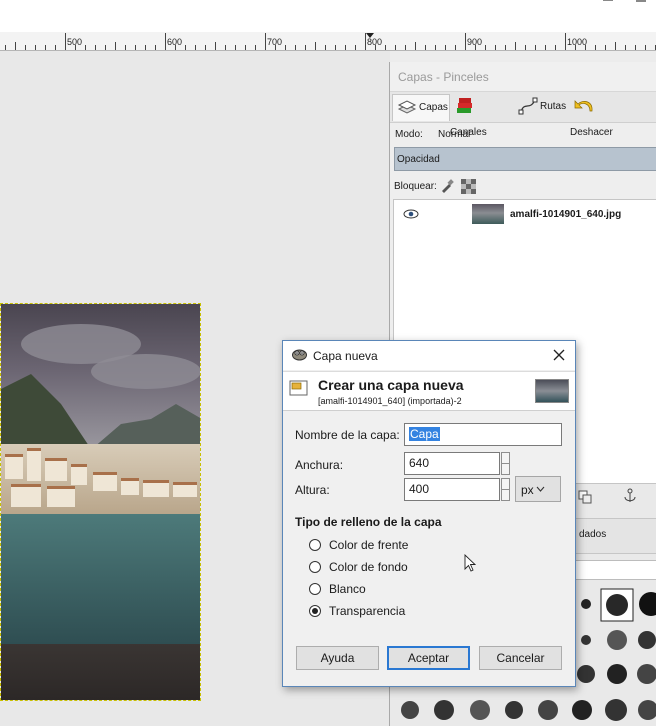 Image resolution: width=656 pixels, height=726 pixels. I want to click on lock-label: Bloquear:, so click(415, 186).